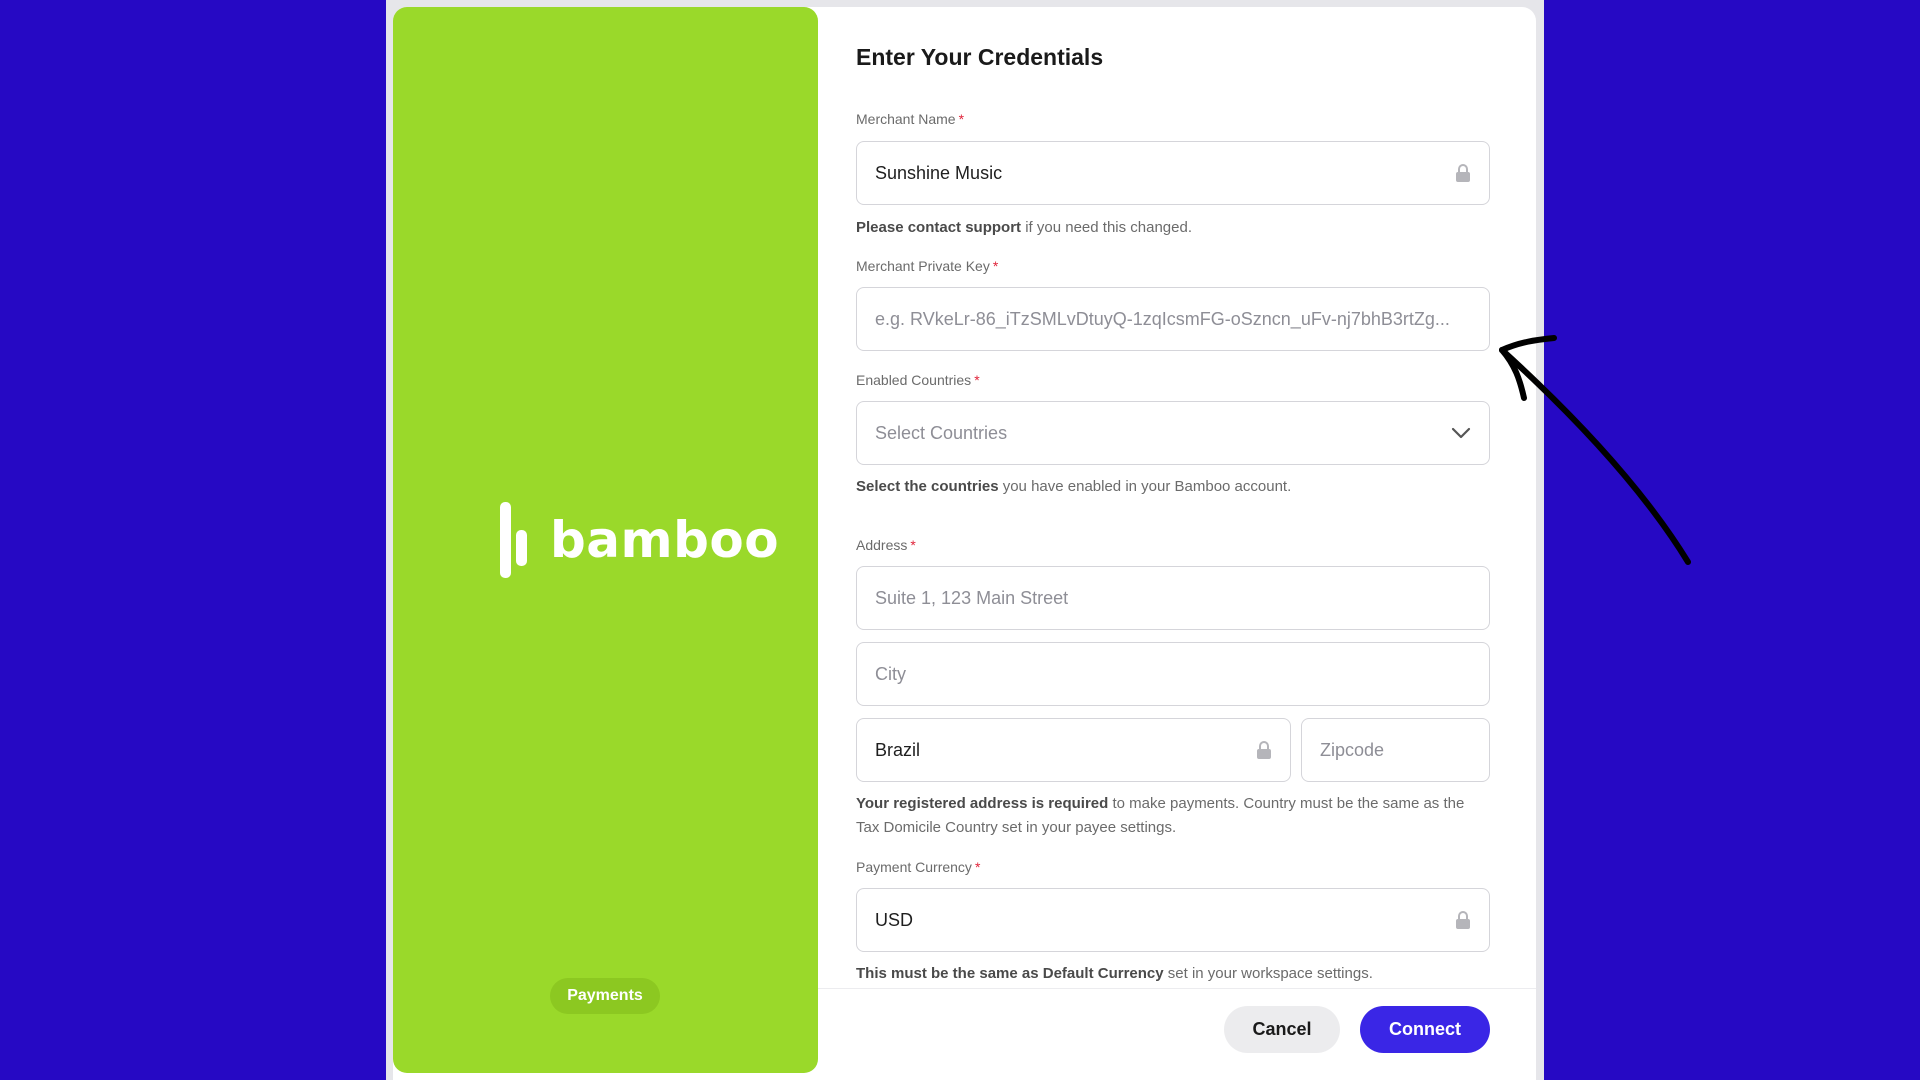  What do you see at coordinates (1352, 749) in the screenshot?
I see `zipcode-placeholder: Zipcode` at bounding box center [1352, 749].